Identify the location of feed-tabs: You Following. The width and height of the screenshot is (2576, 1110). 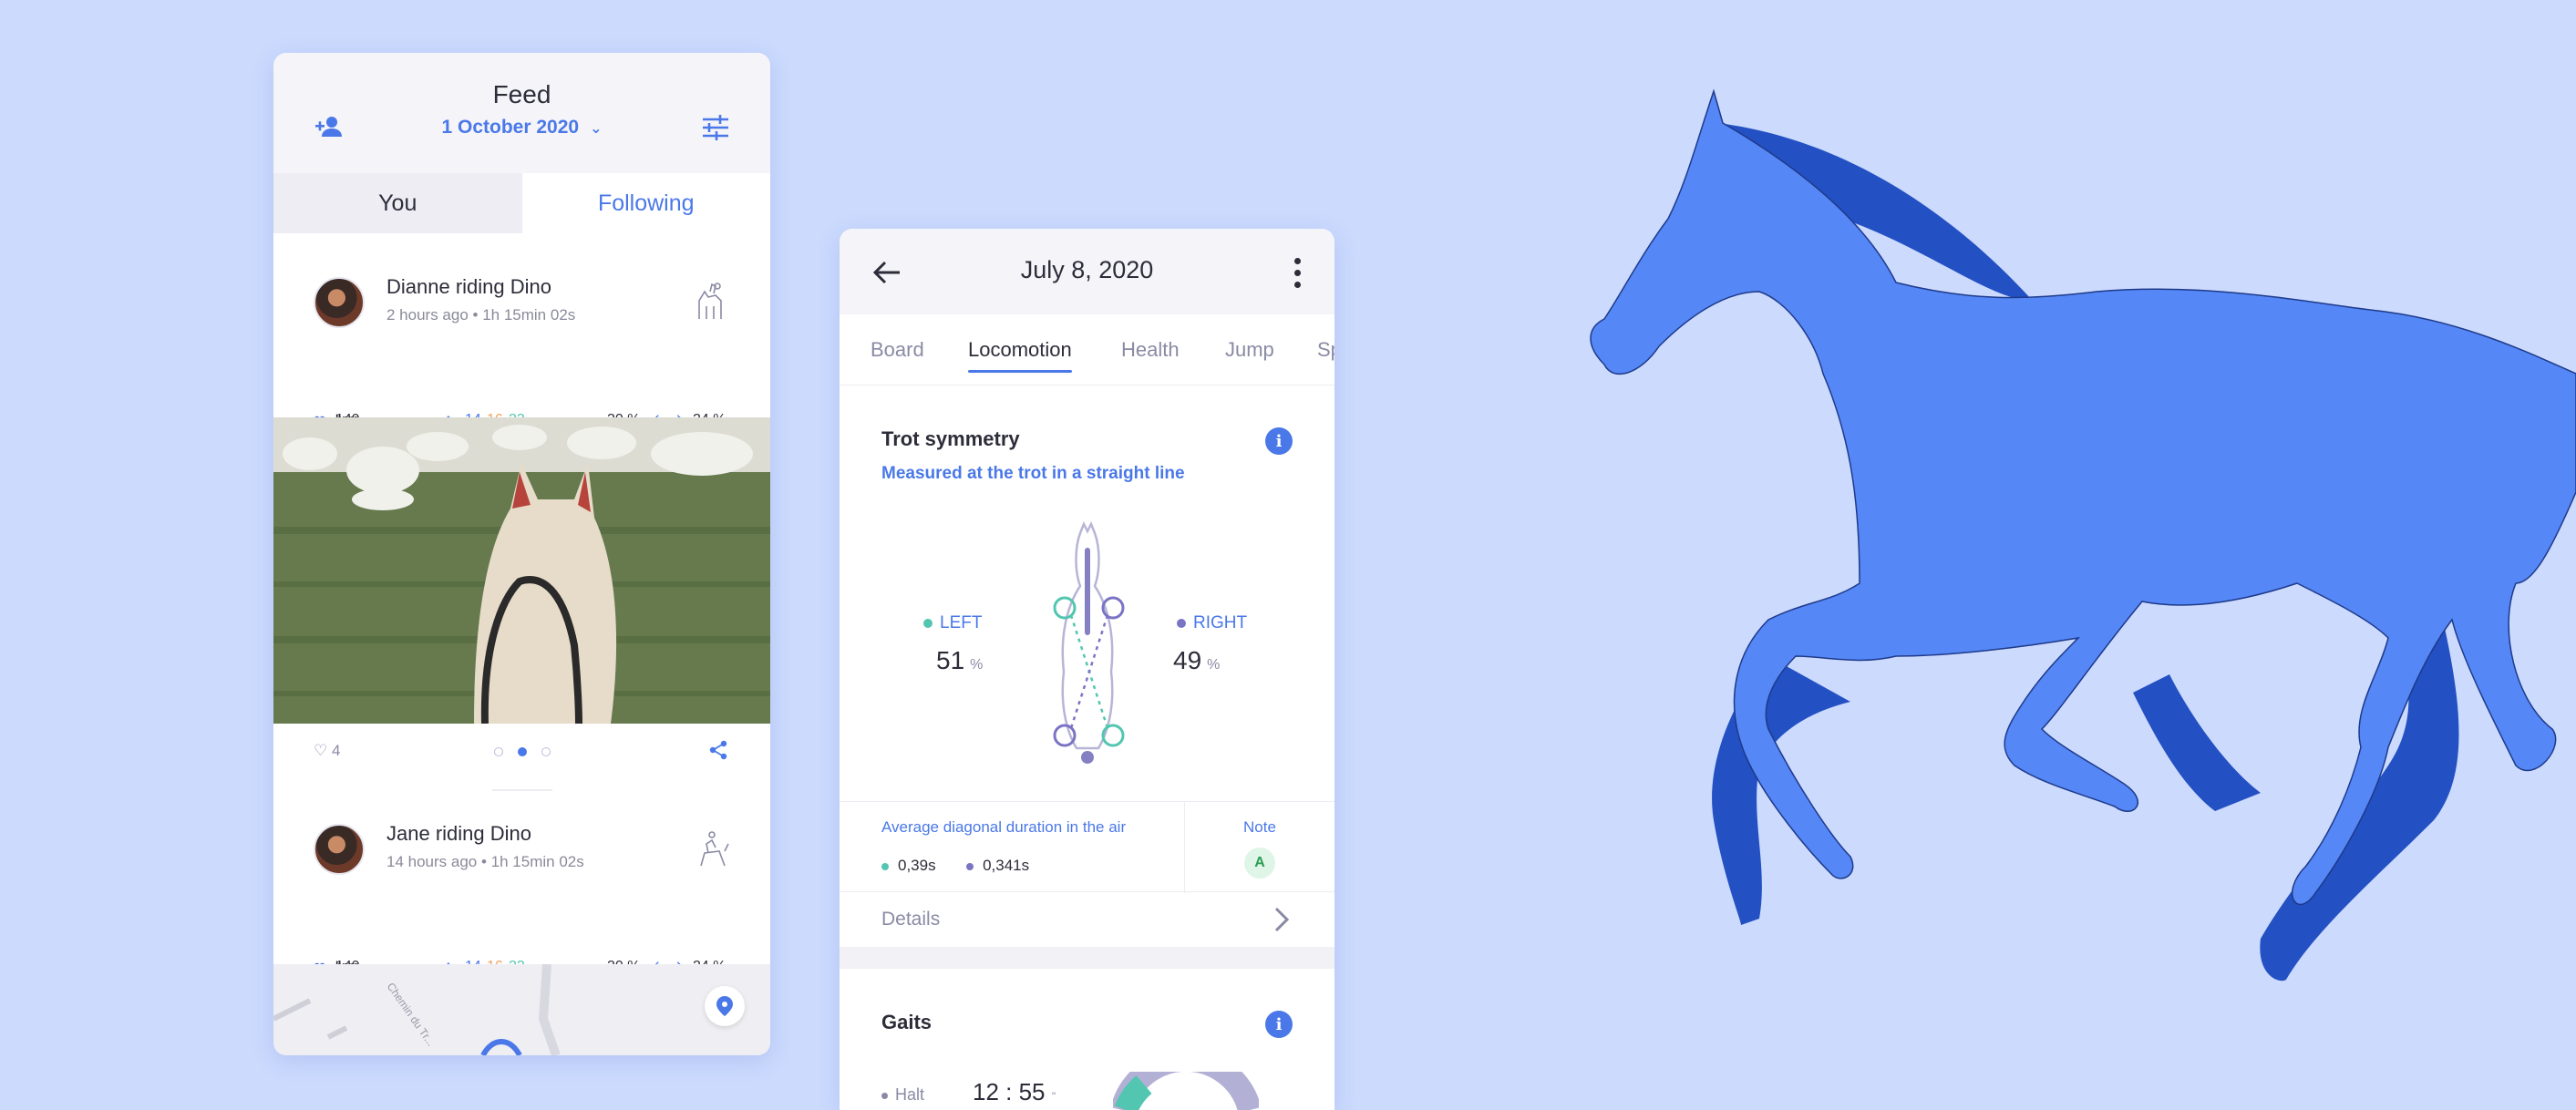
(521, 203).